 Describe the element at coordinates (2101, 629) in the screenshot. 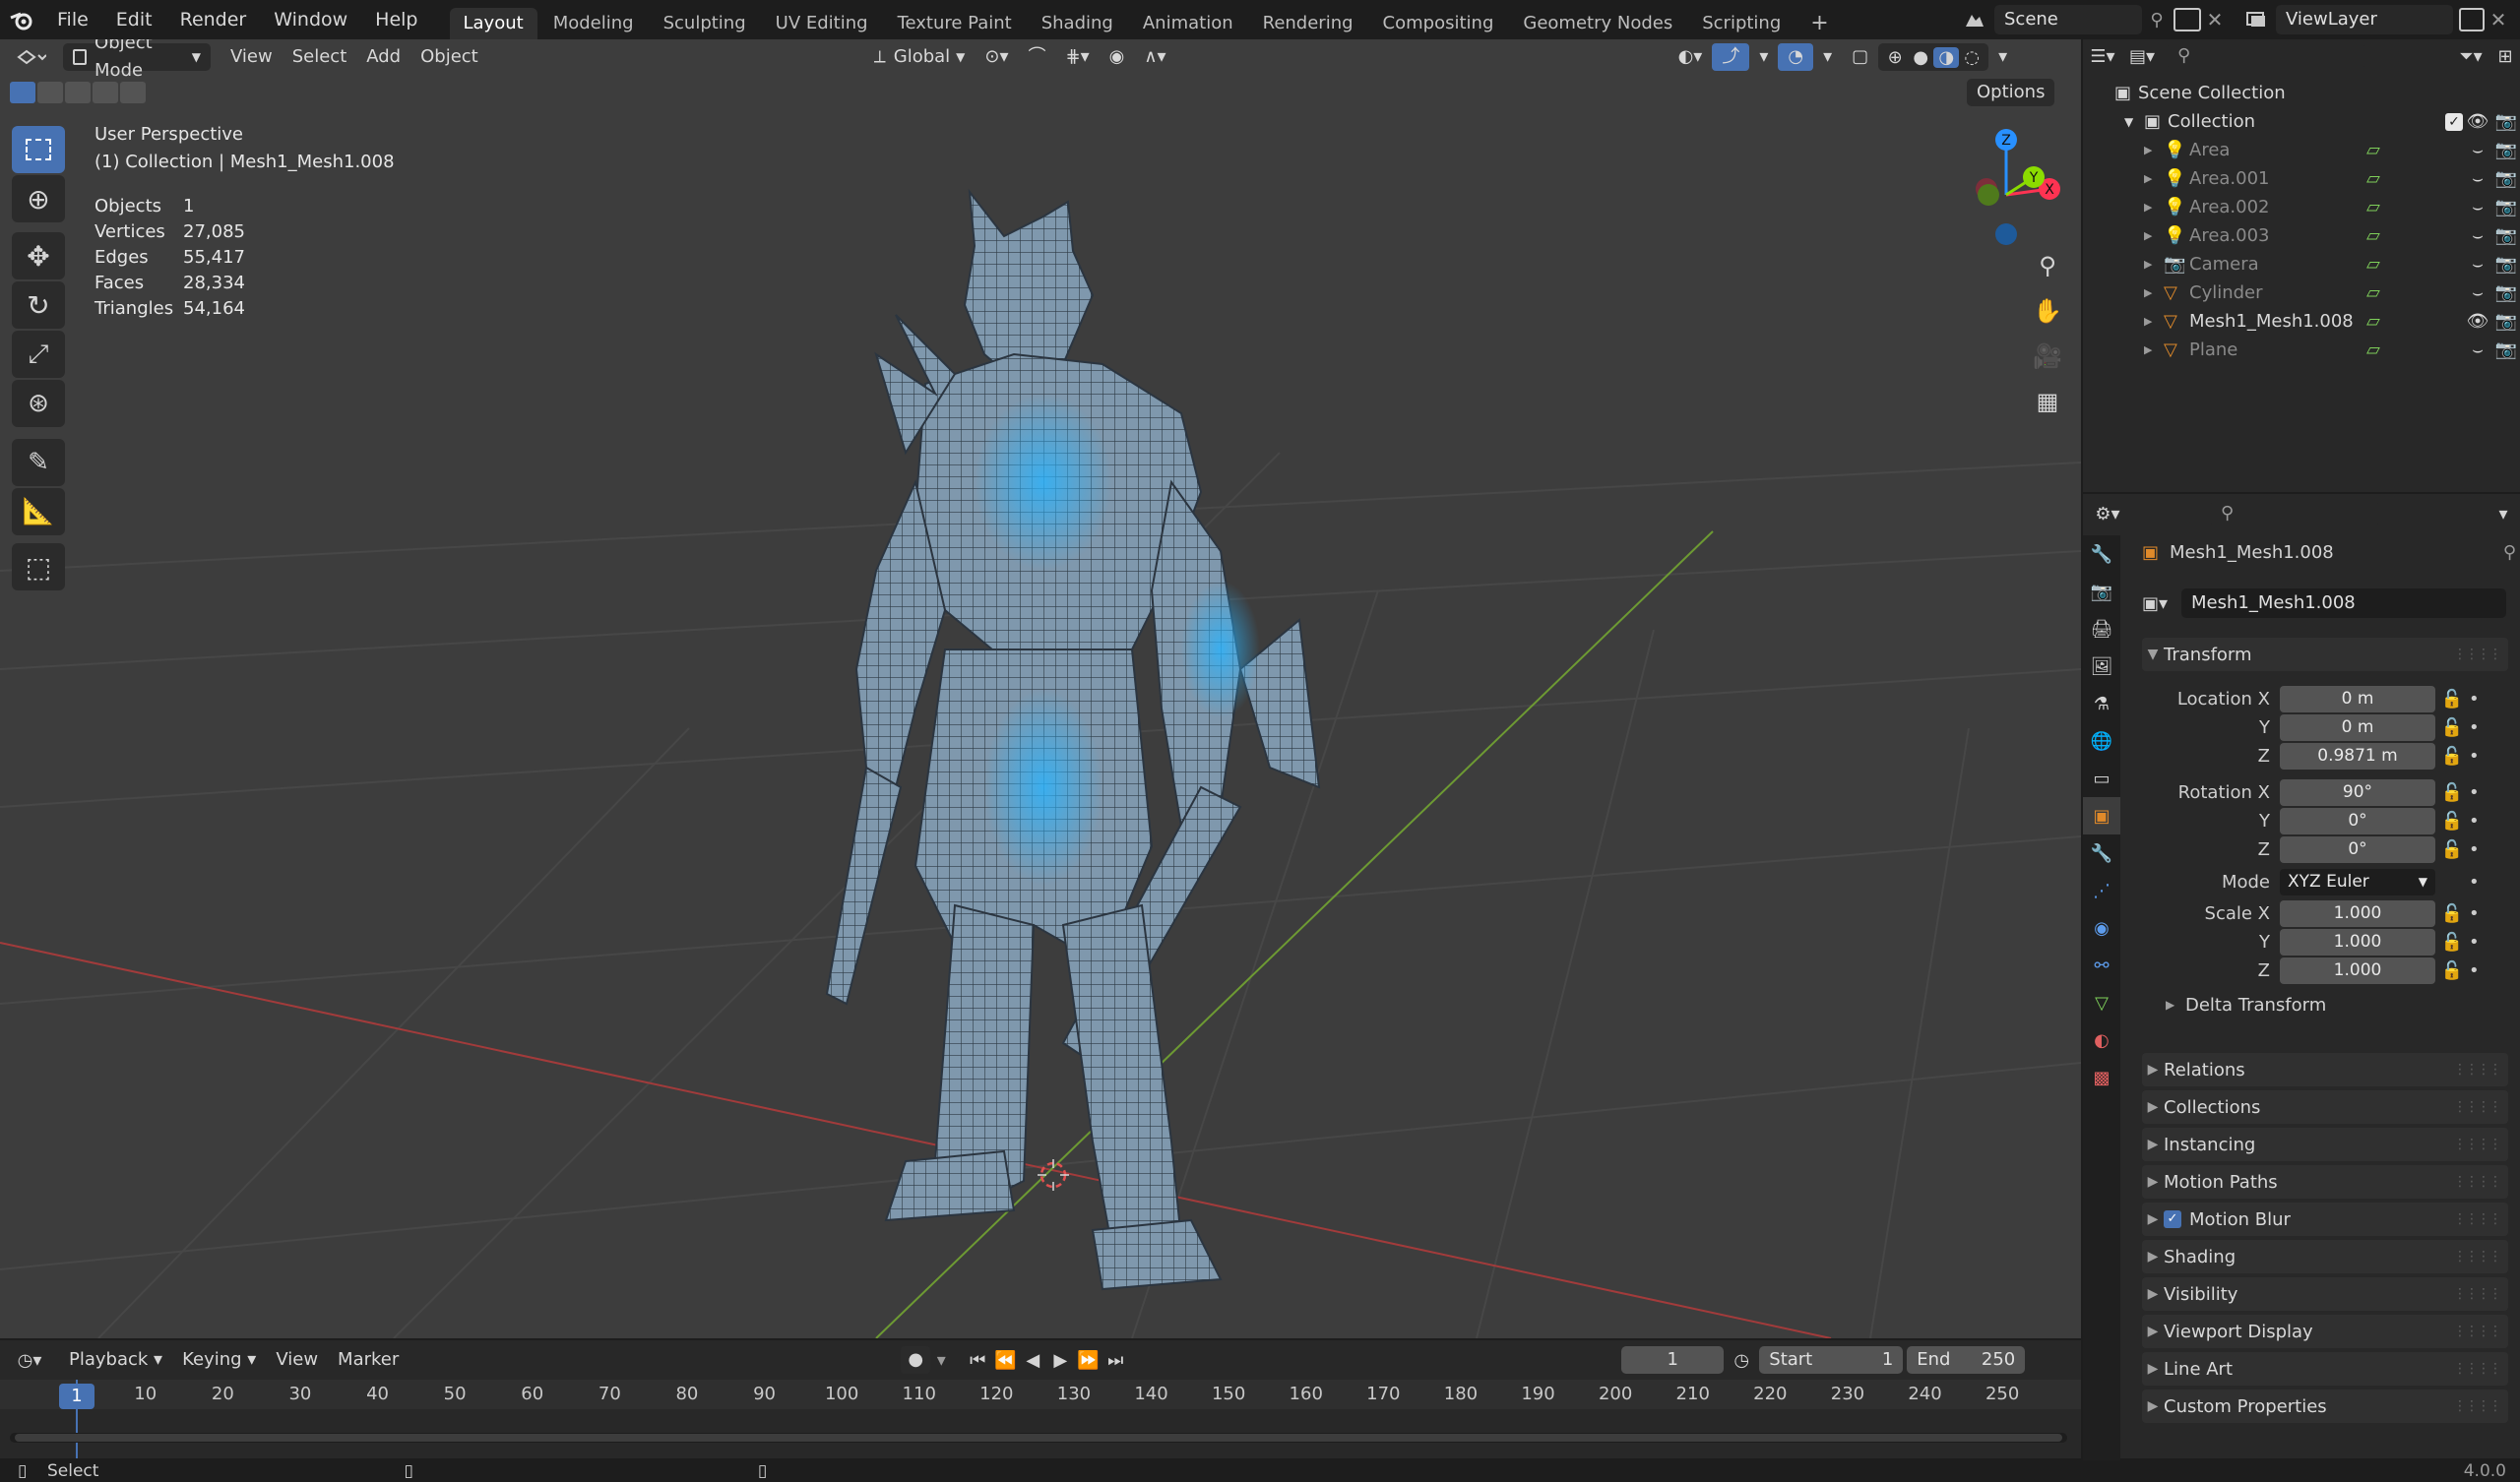

I see `output-tab-icon: 🖨` at that location.